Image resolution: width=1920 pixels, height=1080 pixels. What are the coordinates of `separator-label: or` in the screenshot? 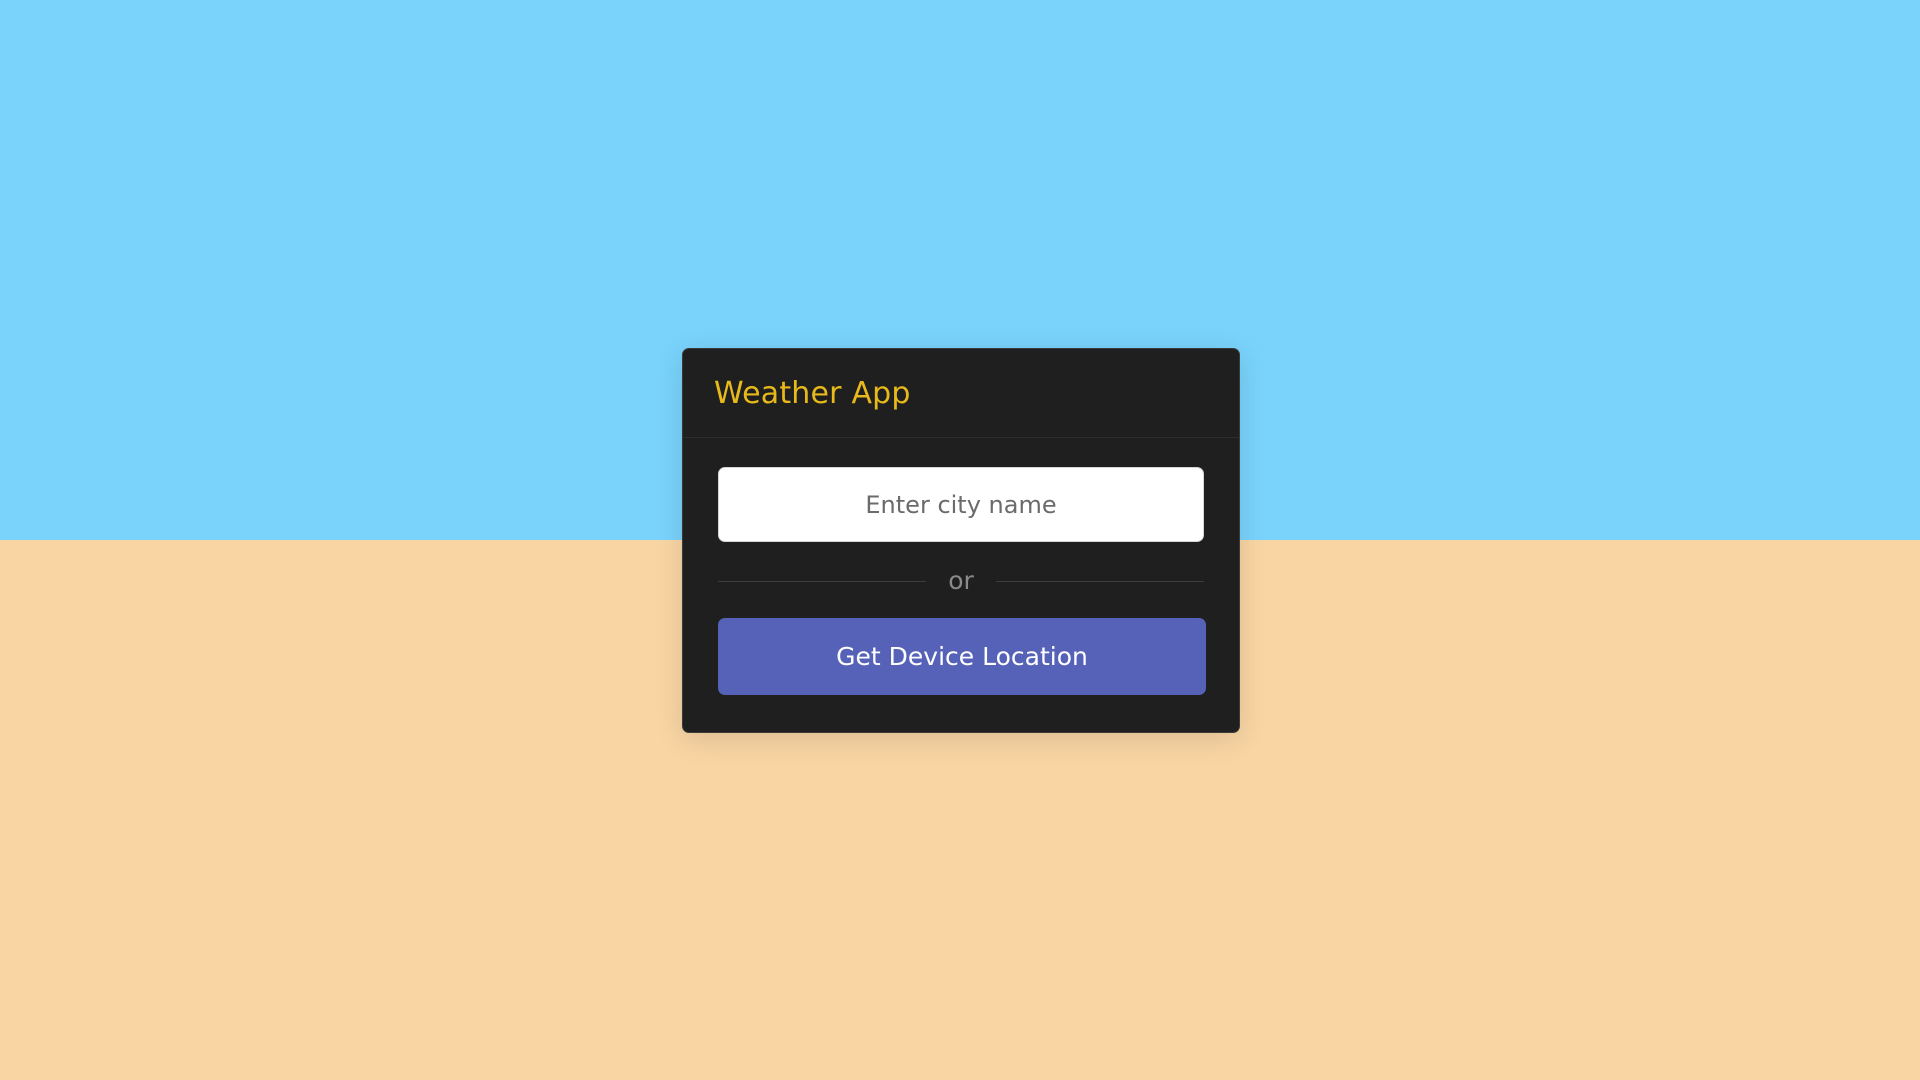 It's located at (961, 580).